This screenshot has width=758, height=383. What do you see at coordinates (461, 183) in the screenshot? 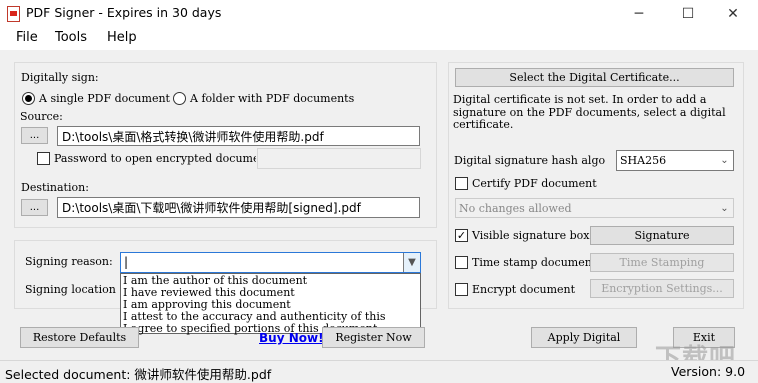
I see `certify-checkbox` at bounding box center [461, 183].